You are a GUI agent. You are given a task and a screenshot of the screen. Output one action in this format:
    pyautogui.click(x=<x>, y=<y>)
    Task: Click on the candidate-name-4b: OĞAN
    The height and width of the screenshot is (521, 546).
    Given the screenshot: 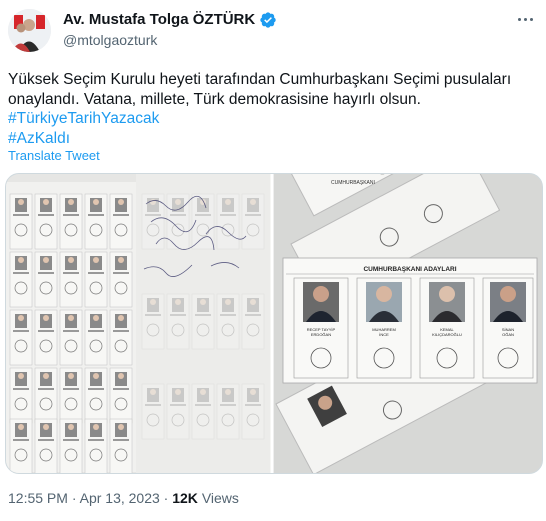 What is the action you would take?
    pyautogui.click(x=508, y=334)
    